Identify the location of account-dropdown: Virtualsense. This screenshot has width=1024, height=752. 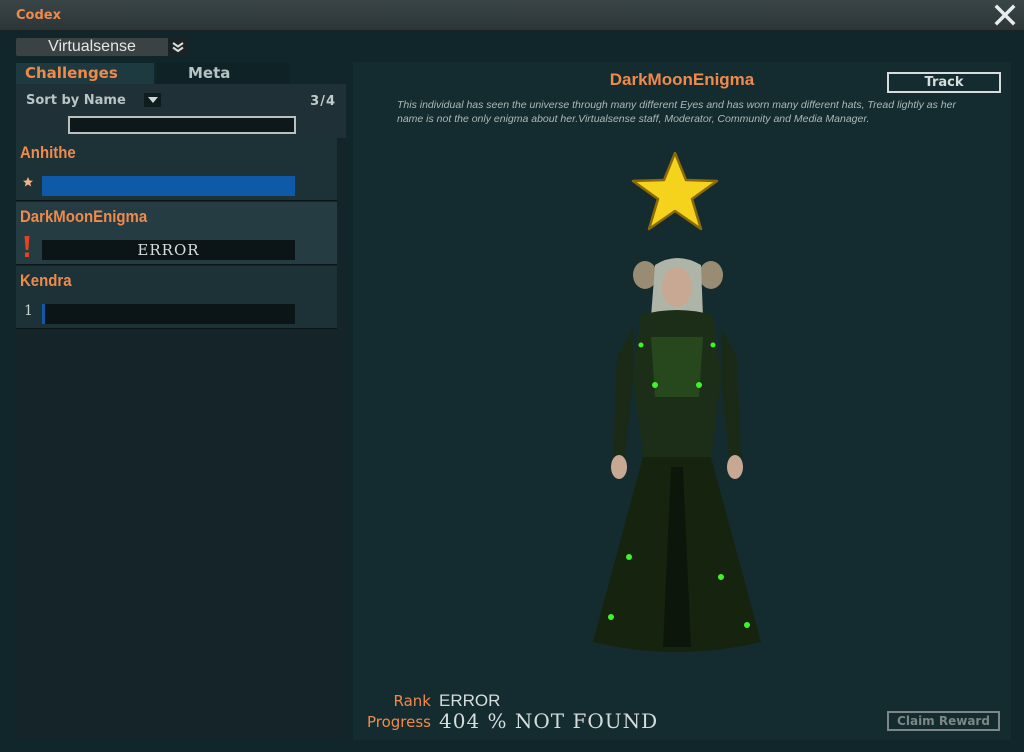
(102, 47).